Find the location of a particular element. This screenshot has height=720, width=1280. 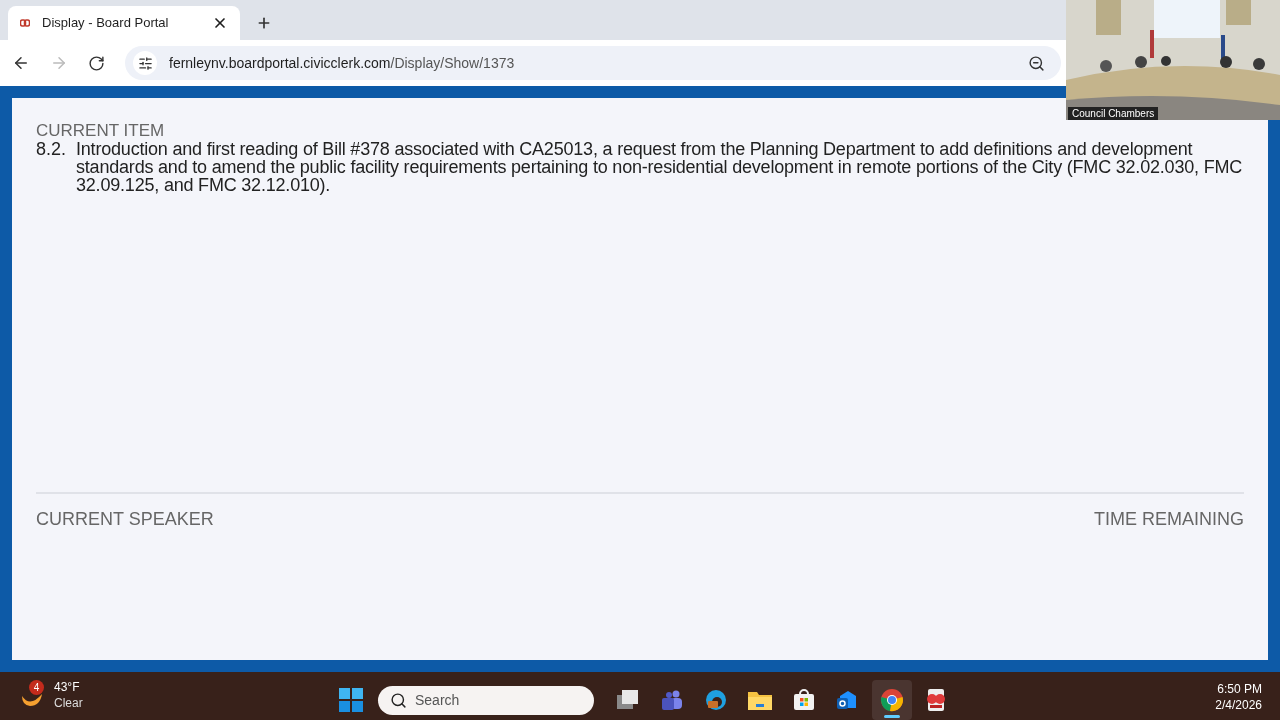

temperature: 43°F is located at coordinates (67, 687).